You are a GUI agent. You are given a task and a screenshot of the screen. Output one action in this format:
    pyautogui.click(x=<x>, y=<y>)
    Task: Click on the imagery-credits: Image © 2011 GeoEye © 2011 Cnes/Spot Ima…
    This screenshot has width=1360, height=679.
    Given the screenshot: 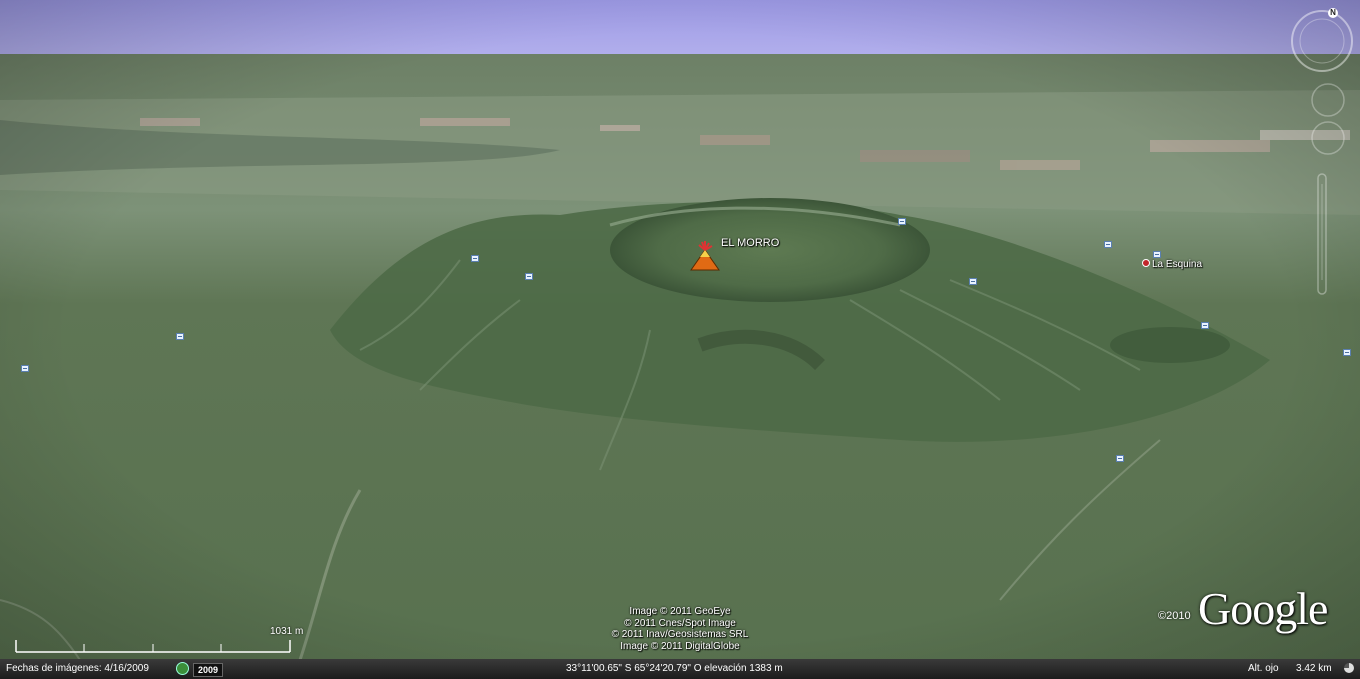 What is the action you would take?
    pyautogui.click(x=680, y=629)
    